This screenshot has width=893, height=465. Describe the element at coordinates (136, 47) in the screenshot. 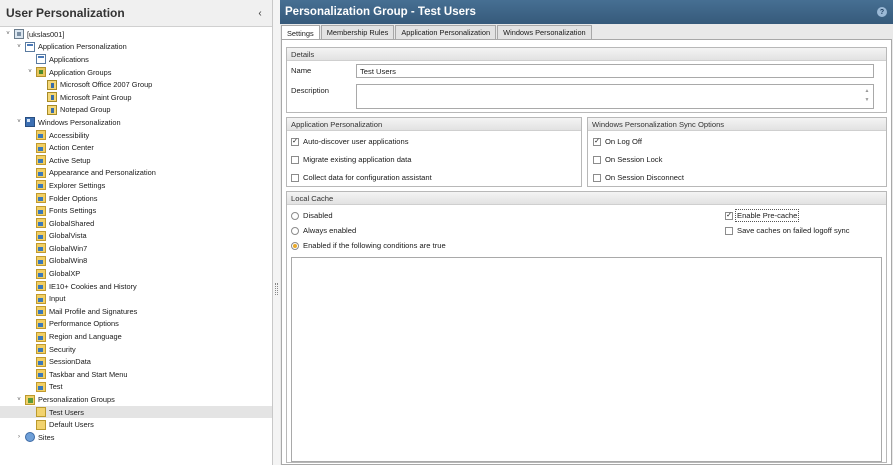

I see `tree-item: ˅ Application Personalization` at that location.